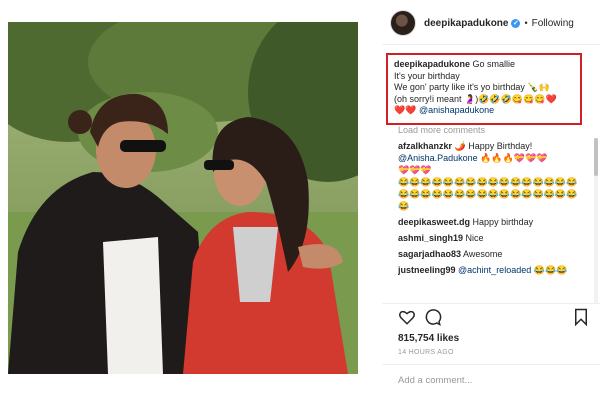  I want to click on list-item: sagarjadhao83 Awesome, so click(493, 254).